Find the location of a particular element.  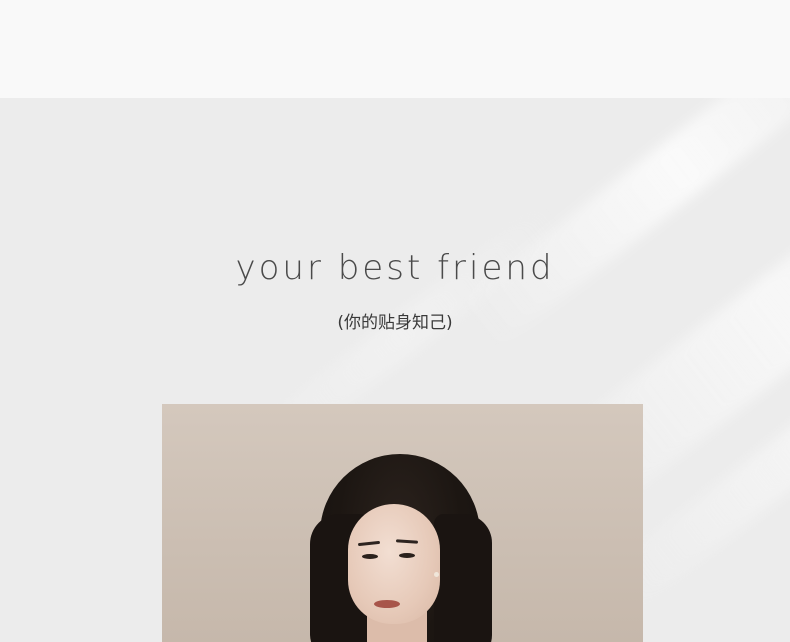

hero-subline: (你的贴身知己) is located at coordinates (395, 323).